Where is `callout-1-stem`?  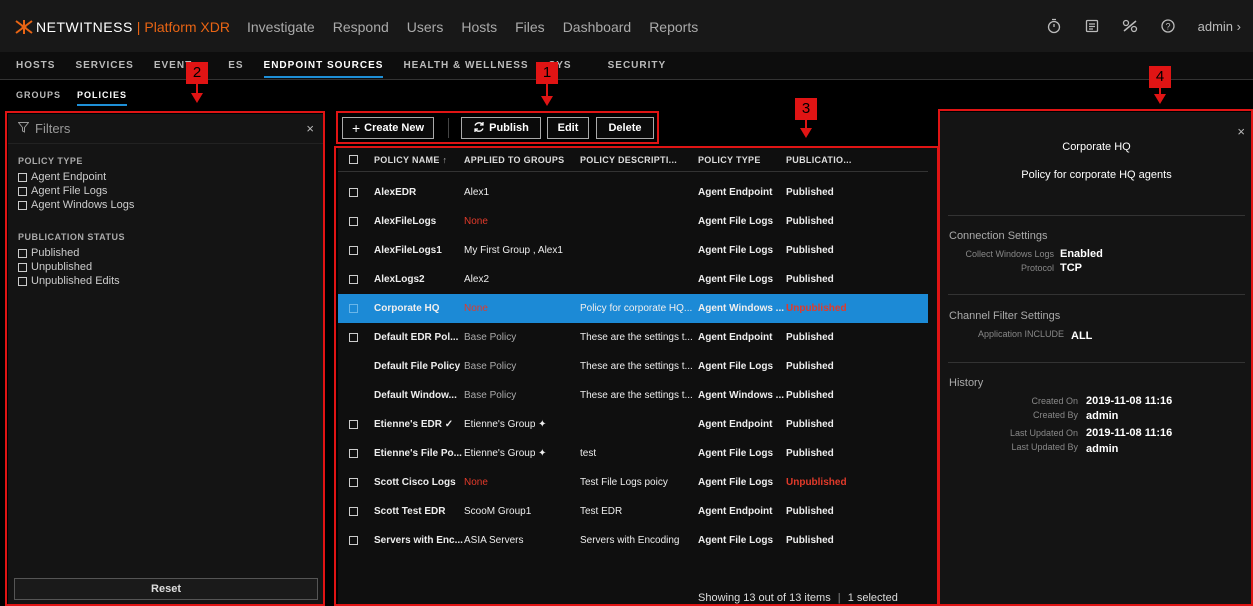 callout-1-stem is located at coordinates (547, 90).